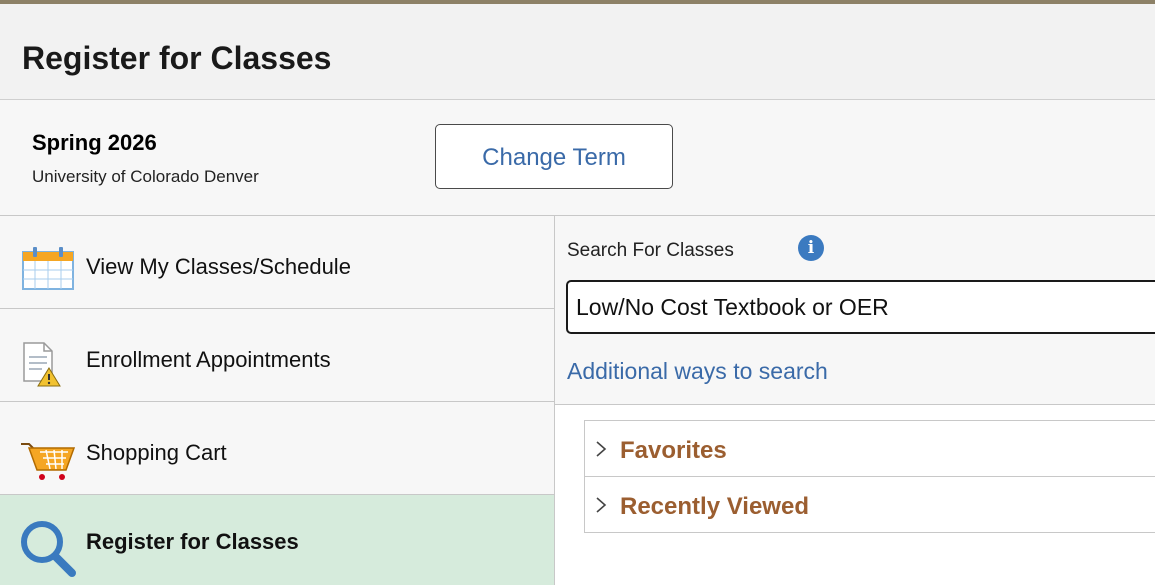 The image size is (1155, 585). I want to click on shopping-cart-icon, so click(48, 461).